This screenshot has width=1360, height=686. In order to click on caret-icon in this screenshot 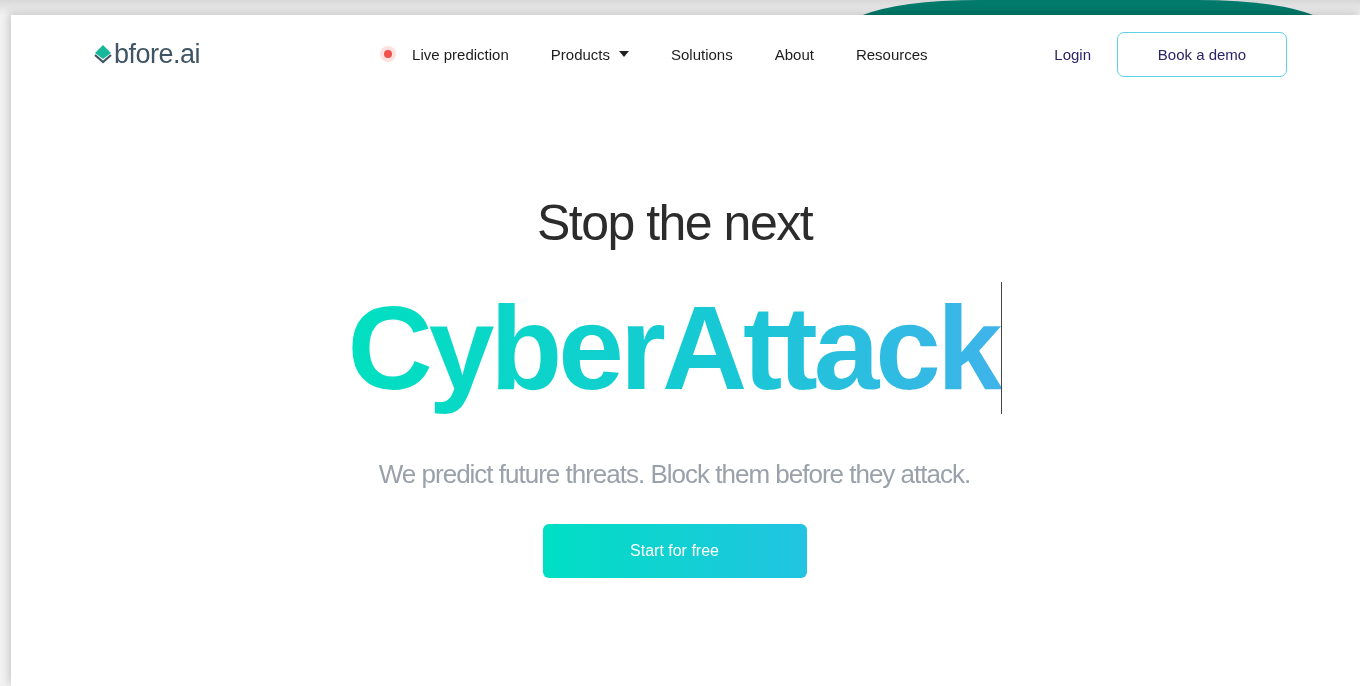, I will do `click(624, 54)`.